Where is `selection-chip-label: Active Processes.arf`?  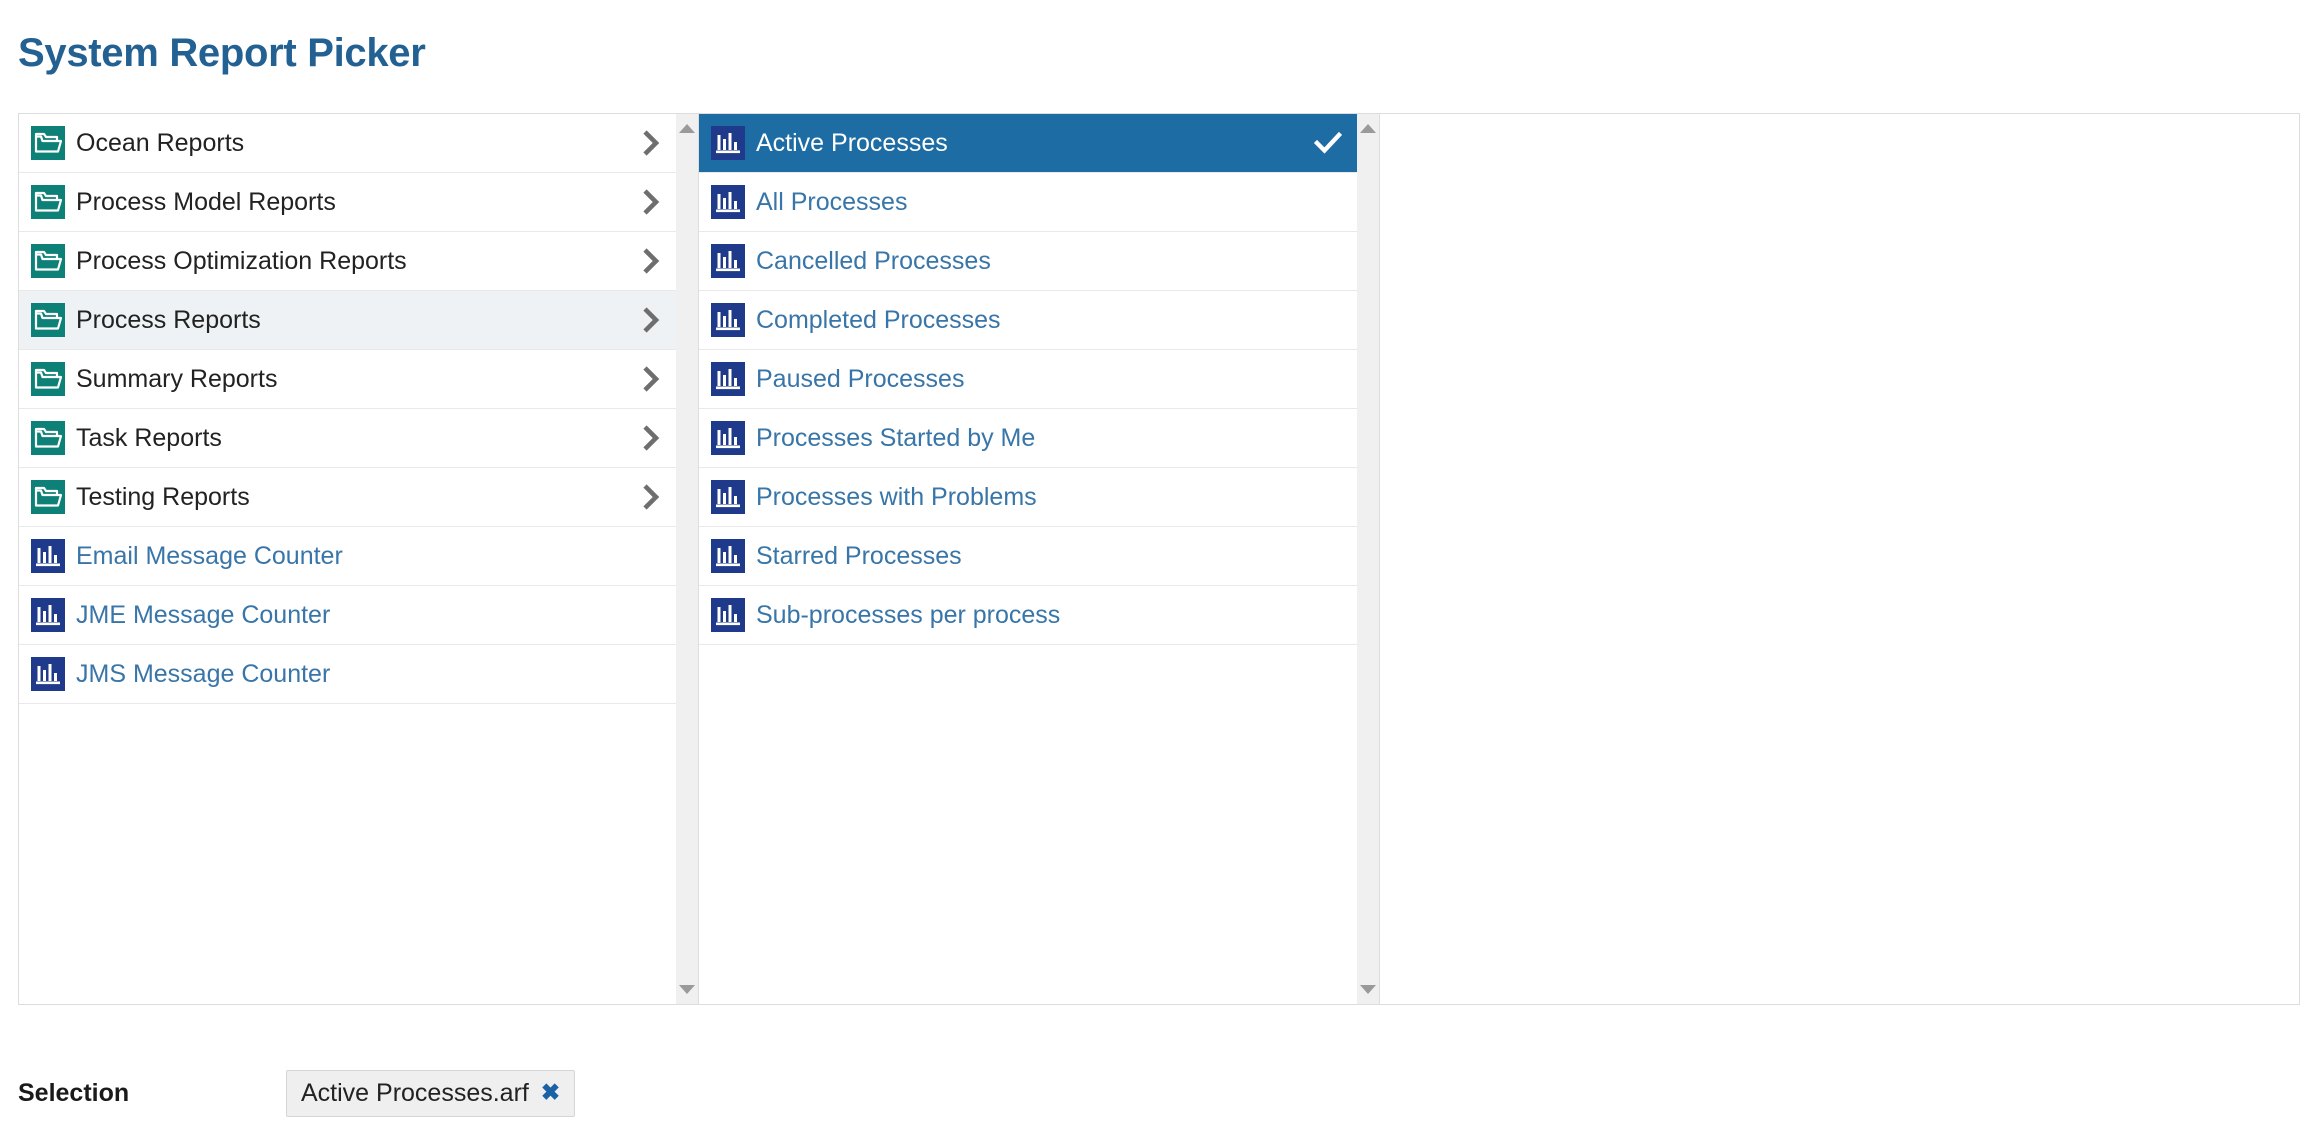
selection-chip-label: Active Processes.arf is located at coordinates (415, 1092).